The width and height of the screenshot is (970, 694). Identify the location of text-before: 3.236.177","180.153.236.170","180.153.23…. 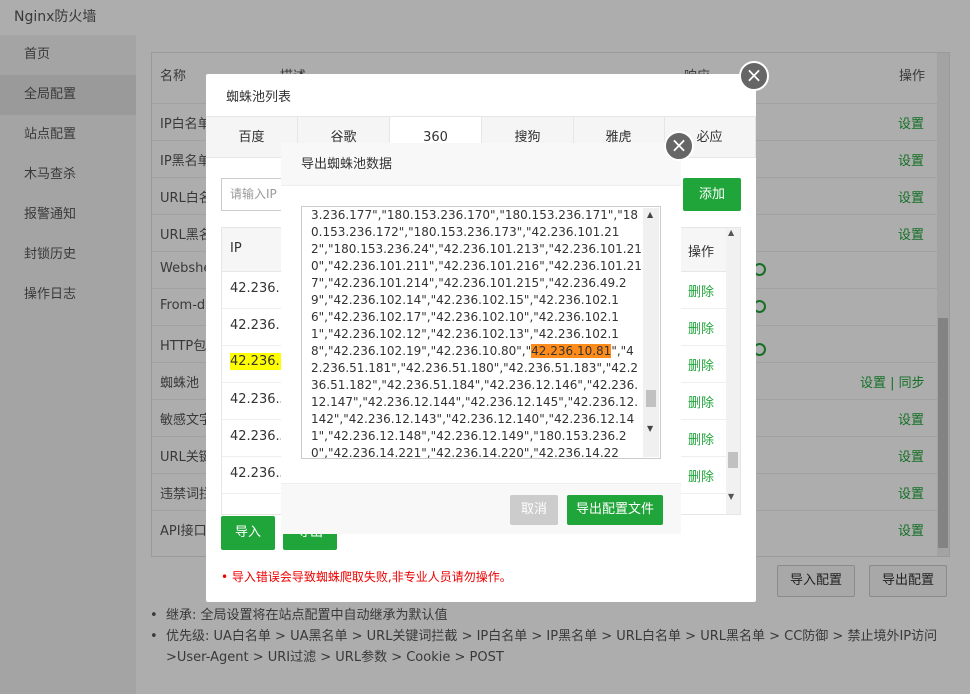
(476, 283).